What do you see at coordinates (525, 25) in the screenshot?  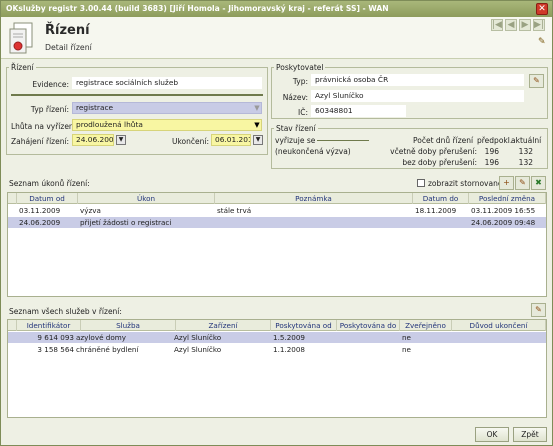 I see `next-icon: ▶` at bounding box center [525, 25].